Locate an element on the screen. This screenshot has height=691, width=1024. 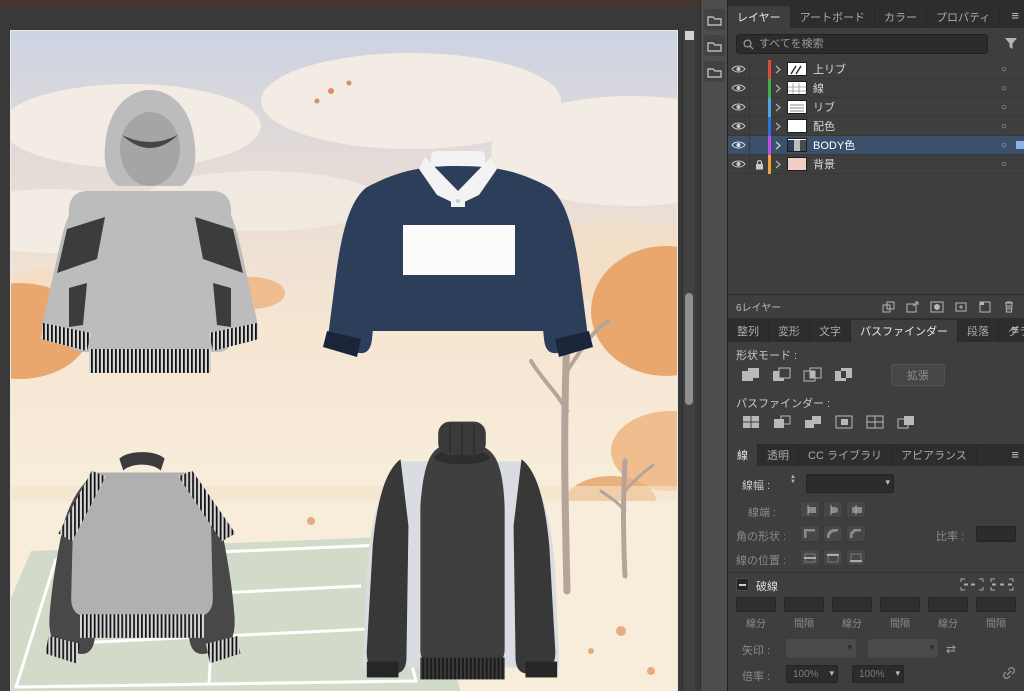
layer-name: BODY色 is located at coordinates (905, 145).